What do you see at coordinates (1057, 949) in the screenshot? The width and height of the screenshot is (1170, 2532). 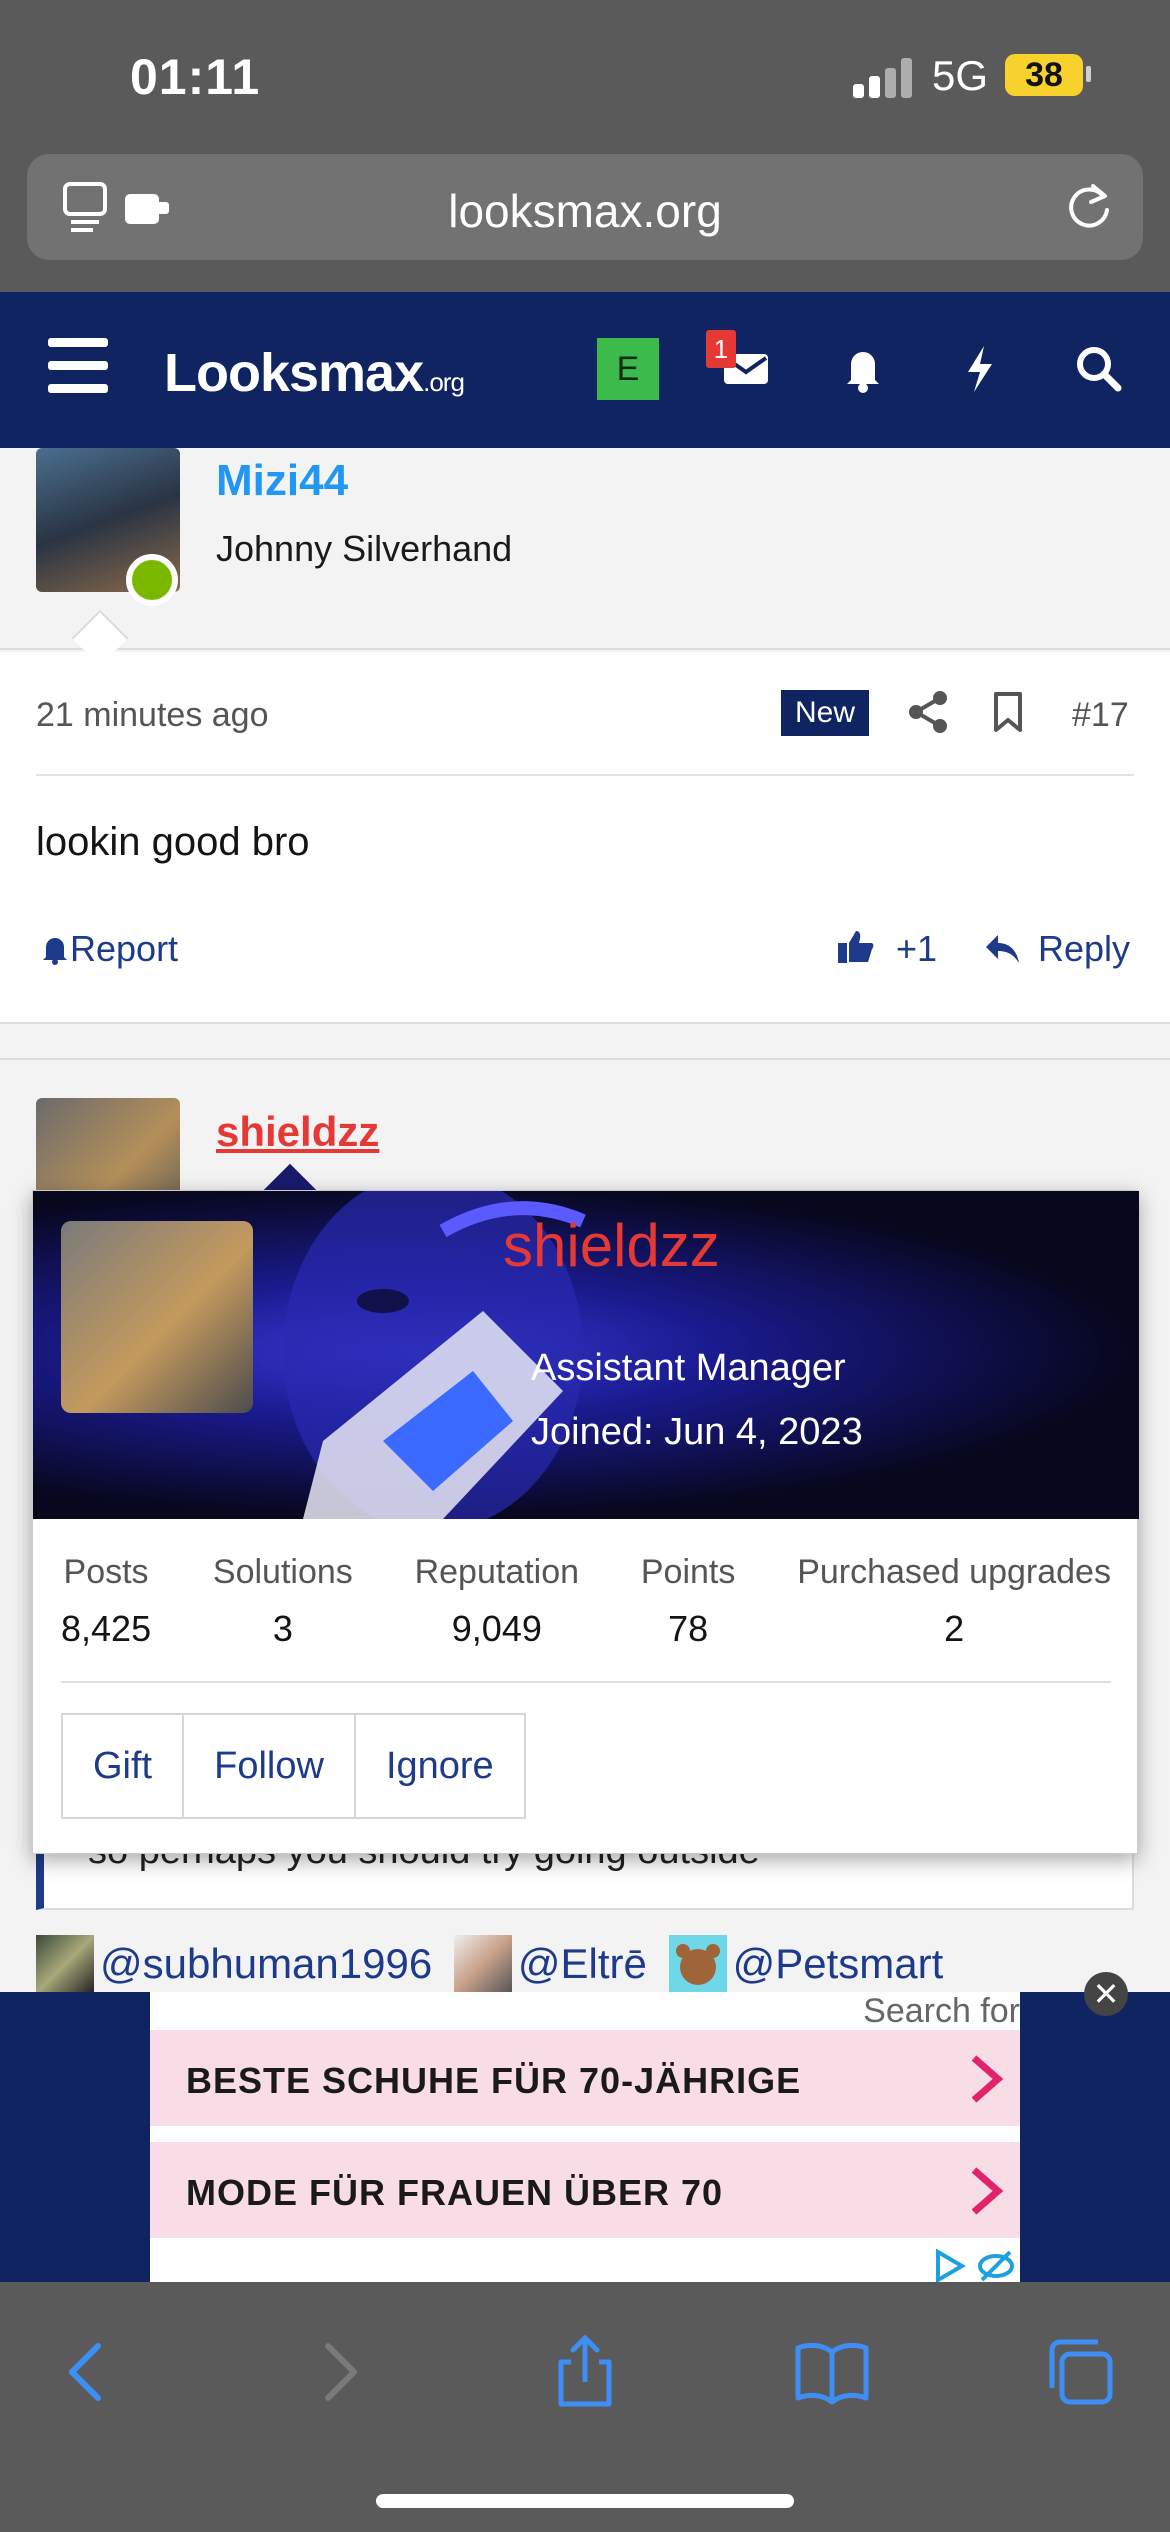 I see `reply-button: Reply` at bounding box center [1057, 949].